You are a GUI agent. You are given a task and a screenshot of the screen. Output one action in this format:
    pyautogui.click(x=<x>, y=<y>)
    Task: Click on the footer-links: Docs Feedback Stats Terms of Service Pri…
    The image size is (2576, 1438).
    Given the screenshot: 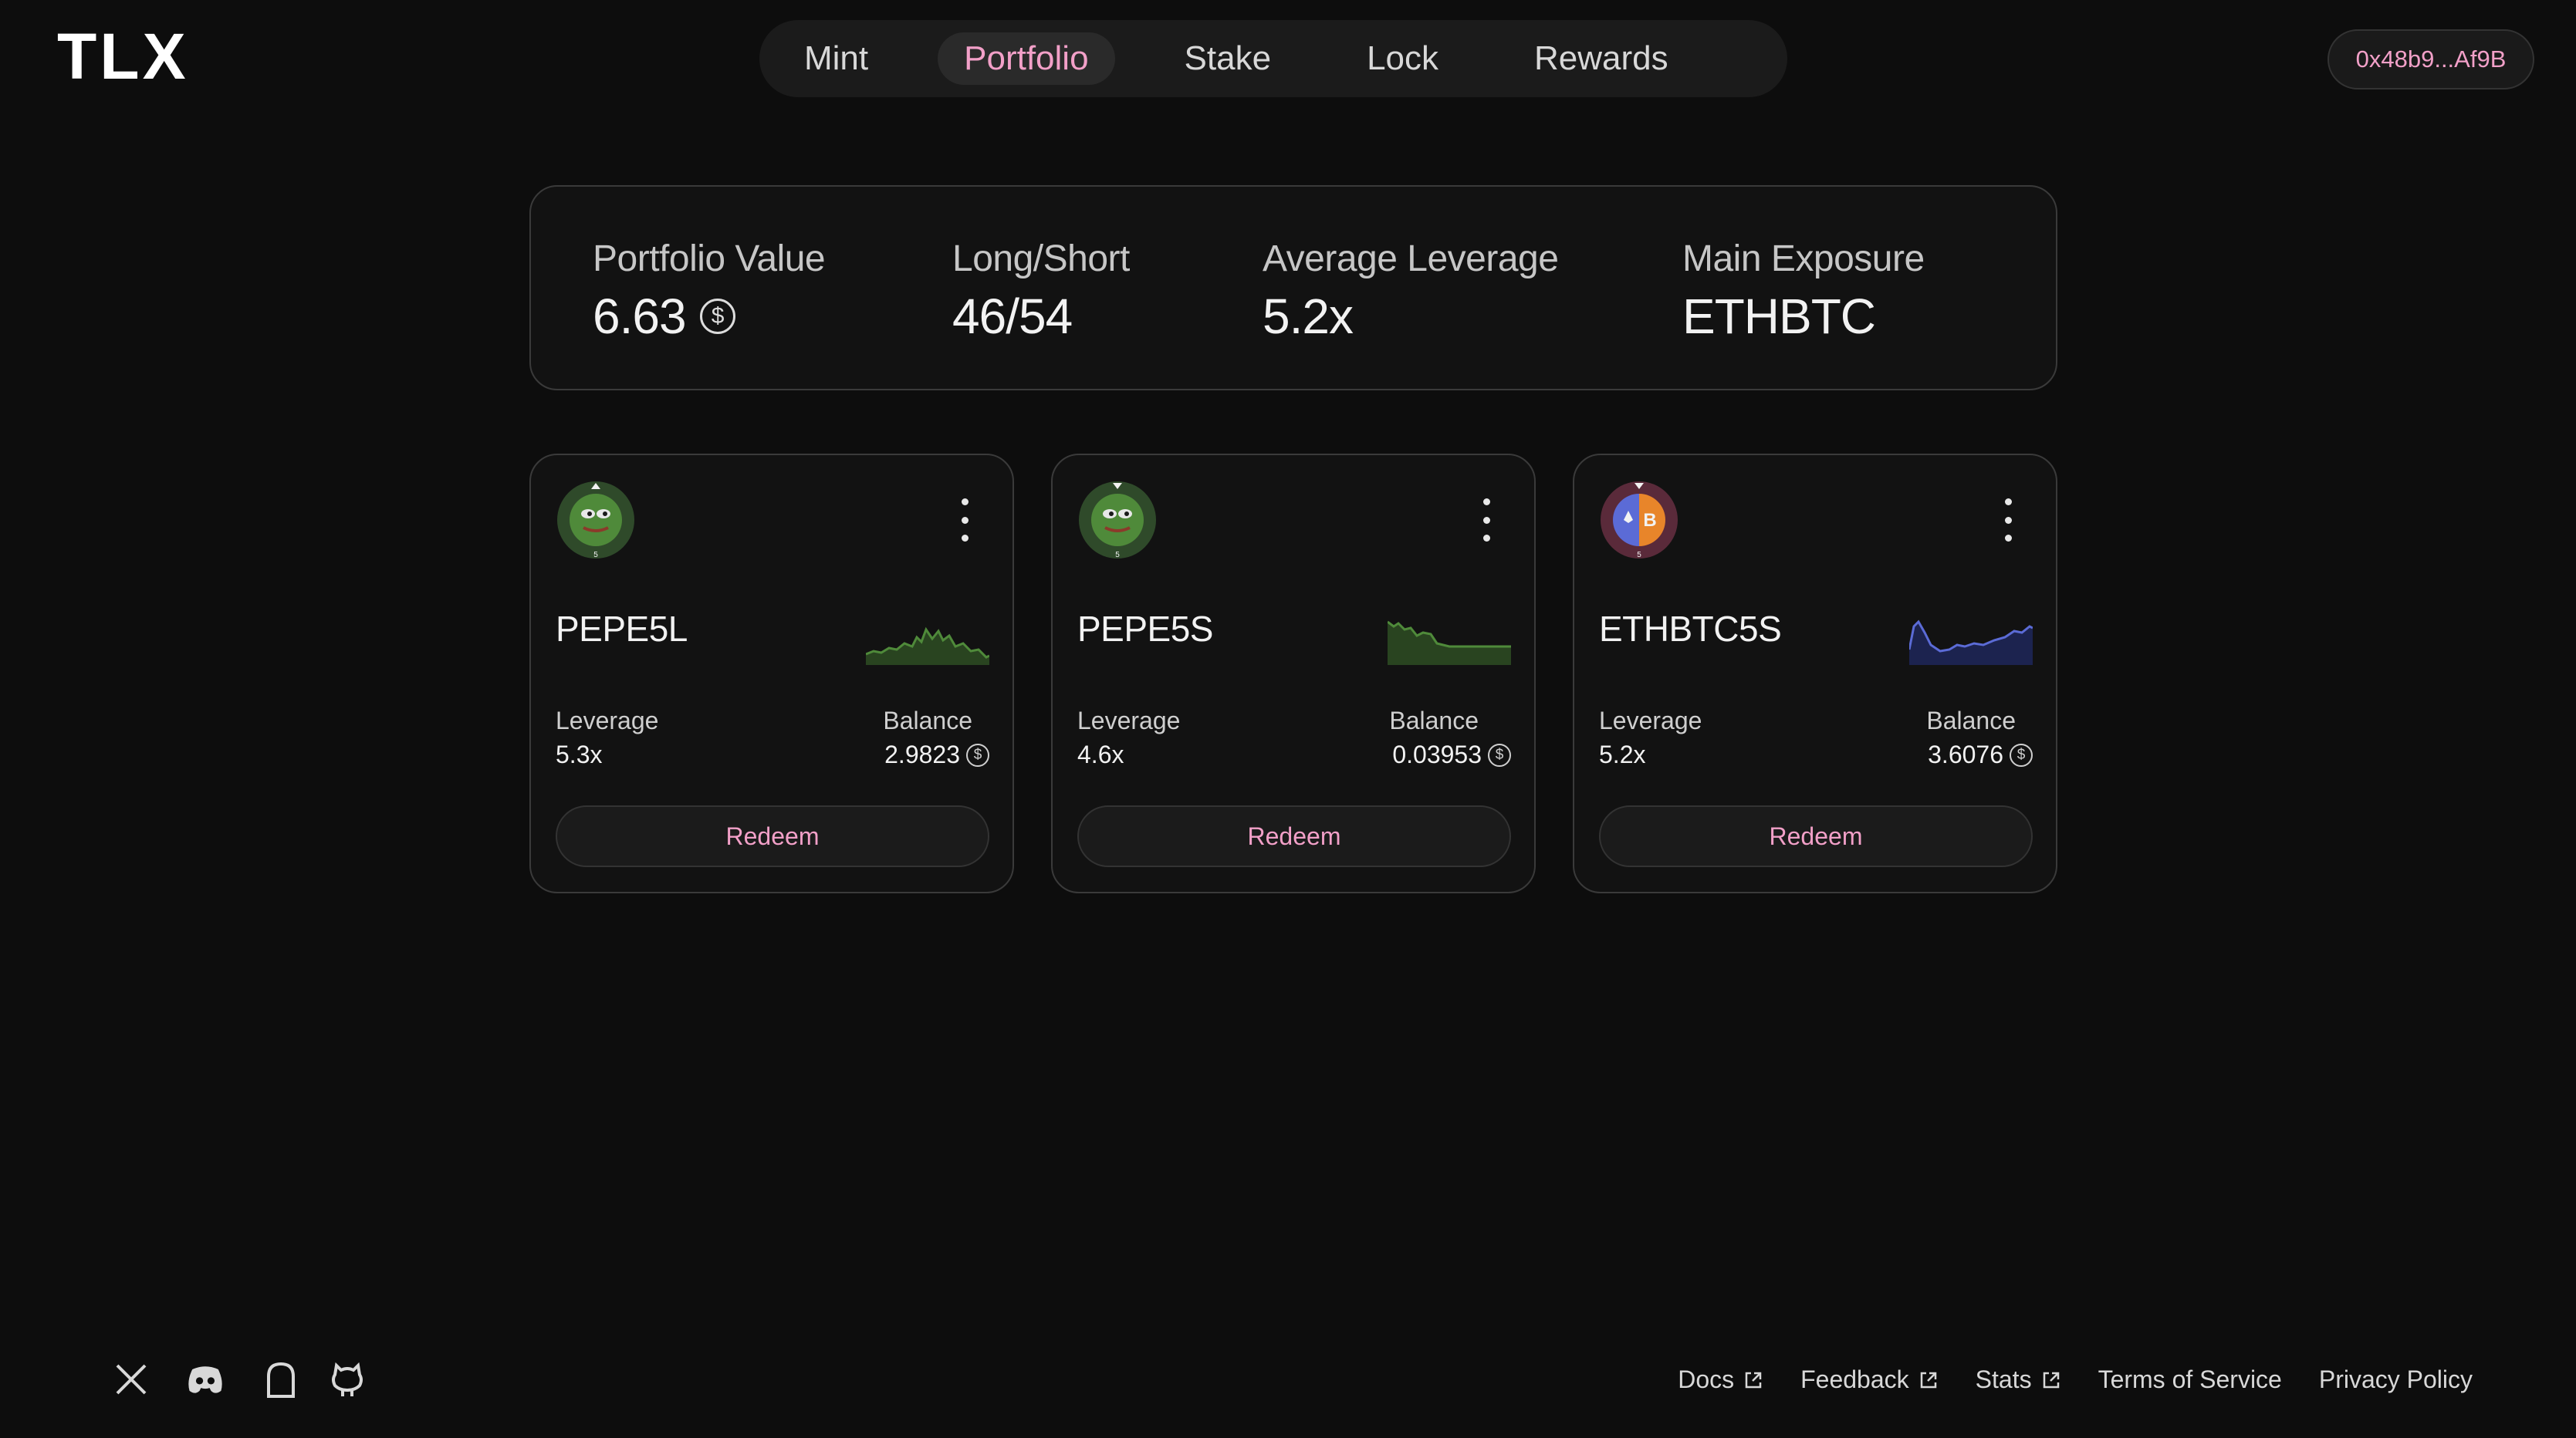 What is the action you would take?
    pyautogui.click(x=2057, y=1379)
    